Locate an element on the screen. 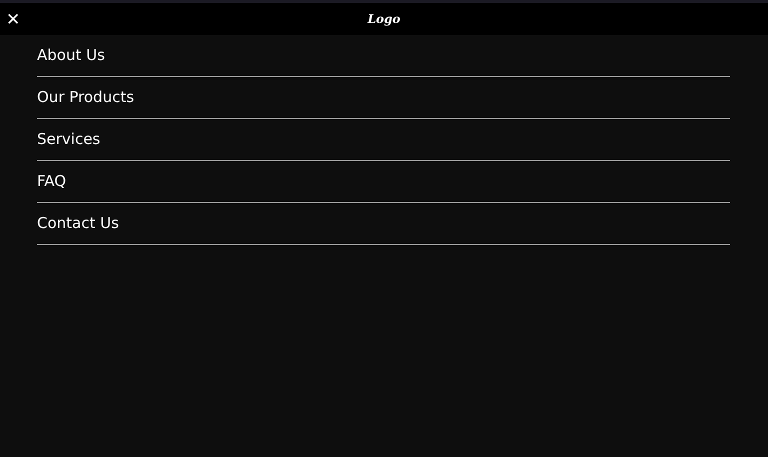 This screenshot has width=768, height=457. menu-item: About Us is located at coordinates (383, 56).